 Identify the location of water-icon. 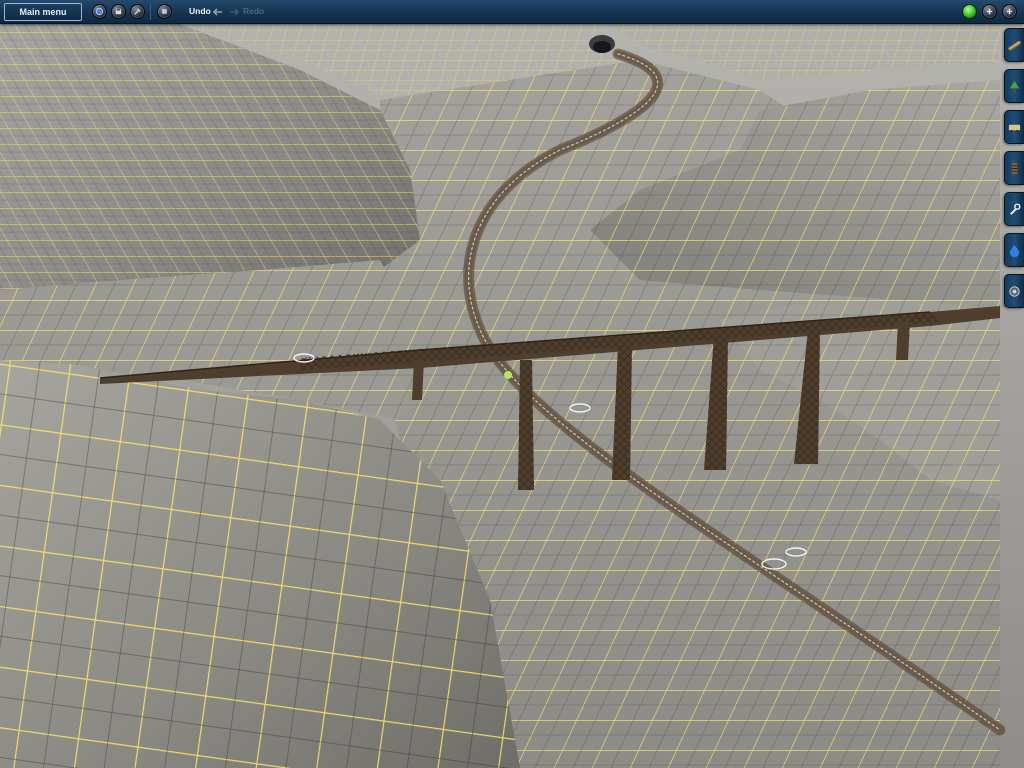
(1014, 250).